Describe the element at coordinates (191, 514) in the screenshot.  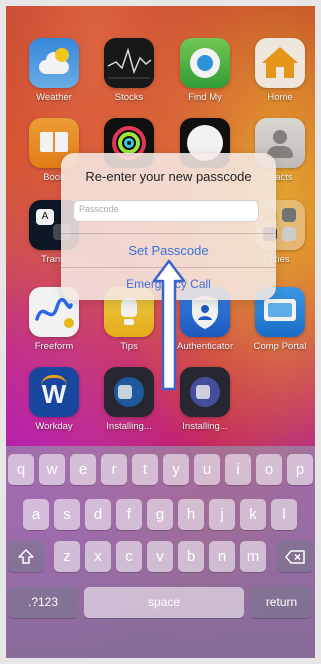
I see `key-h: h` at that location.